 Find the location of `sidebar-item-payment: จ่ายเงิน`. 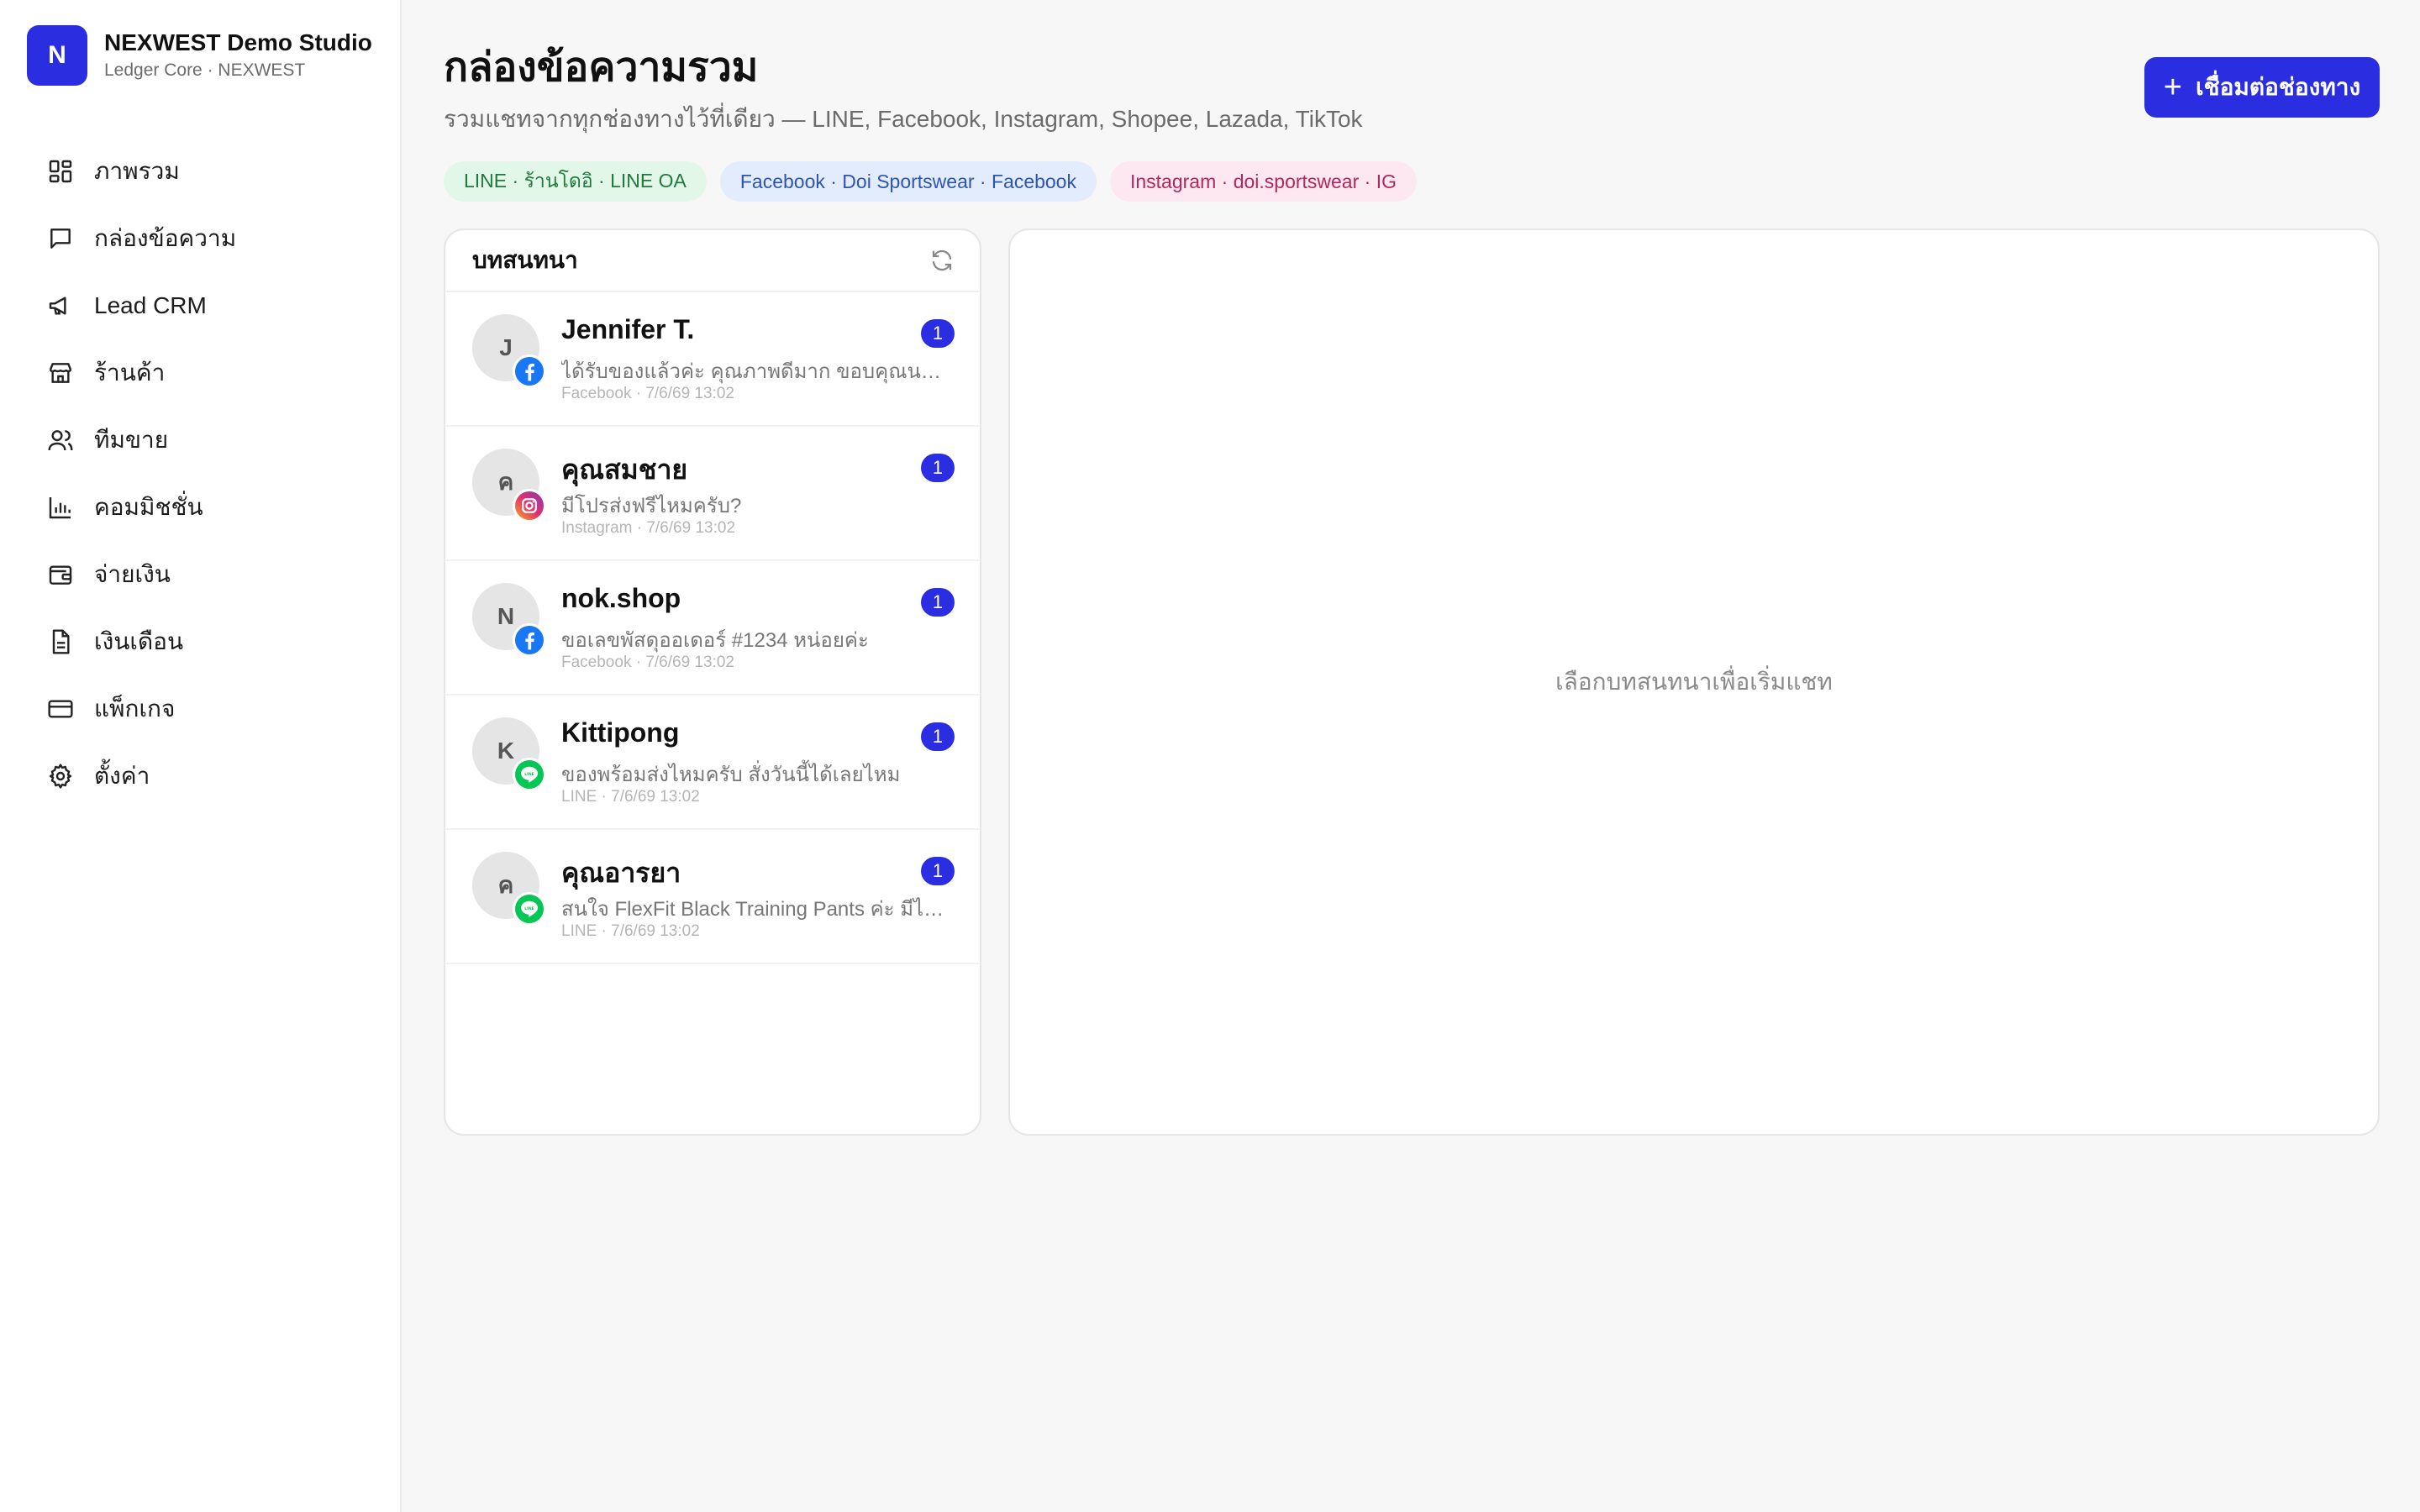

sidebar-item-payment: จ่ายเงิน is located at coordinates (203, 574).